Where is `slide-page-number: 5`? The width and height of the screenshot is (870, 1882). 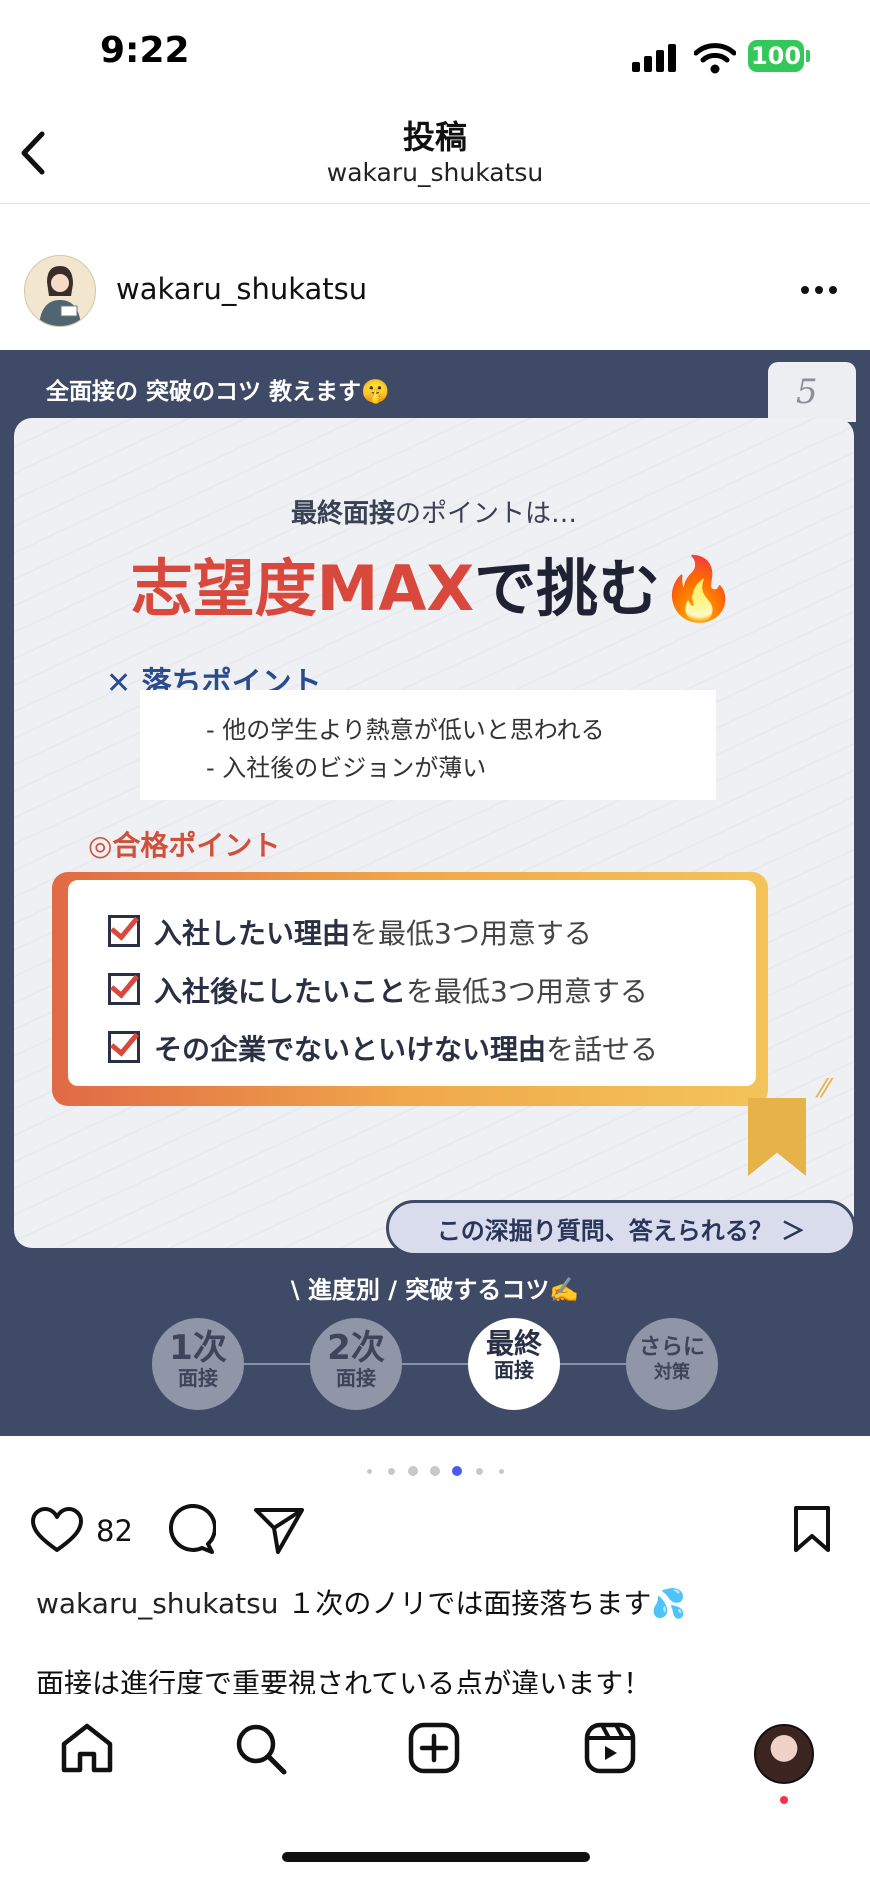
slide-page-number: 5 is located at coordinates (807, 392).